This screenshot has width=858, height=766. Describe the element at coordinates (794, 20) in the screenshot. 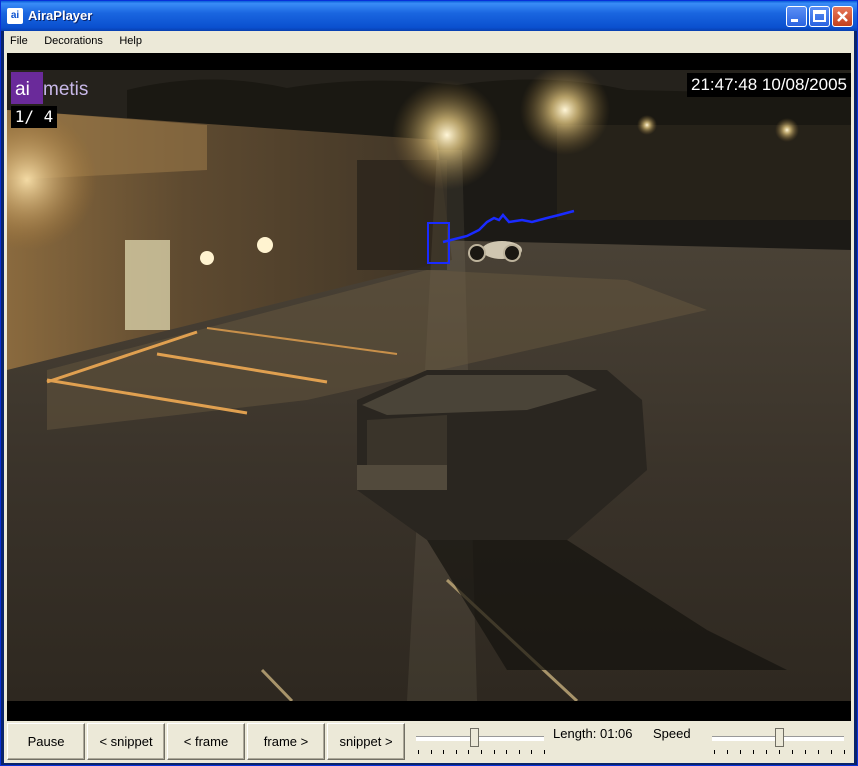

I see `minimize-icon` at that location.